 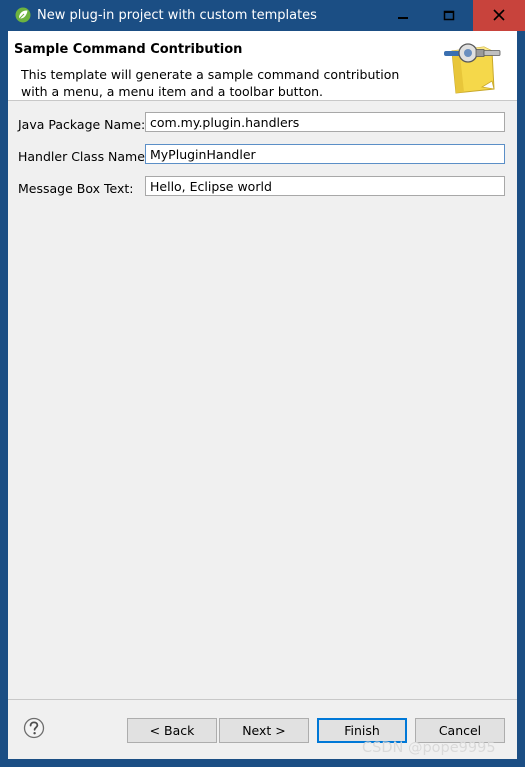 I want to click on help-icon, so click(x=34, y=728).